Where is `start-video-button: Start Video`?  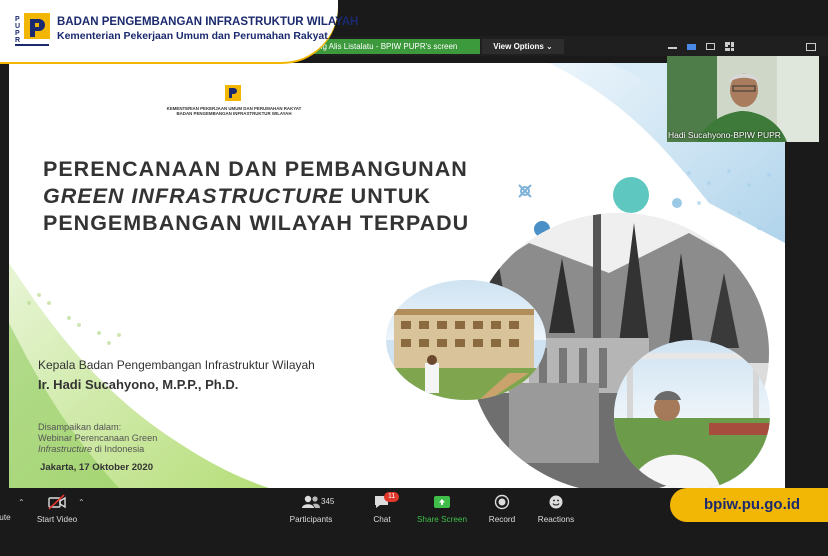
start-video-button: Start Video is located at coordinates (57, 509).